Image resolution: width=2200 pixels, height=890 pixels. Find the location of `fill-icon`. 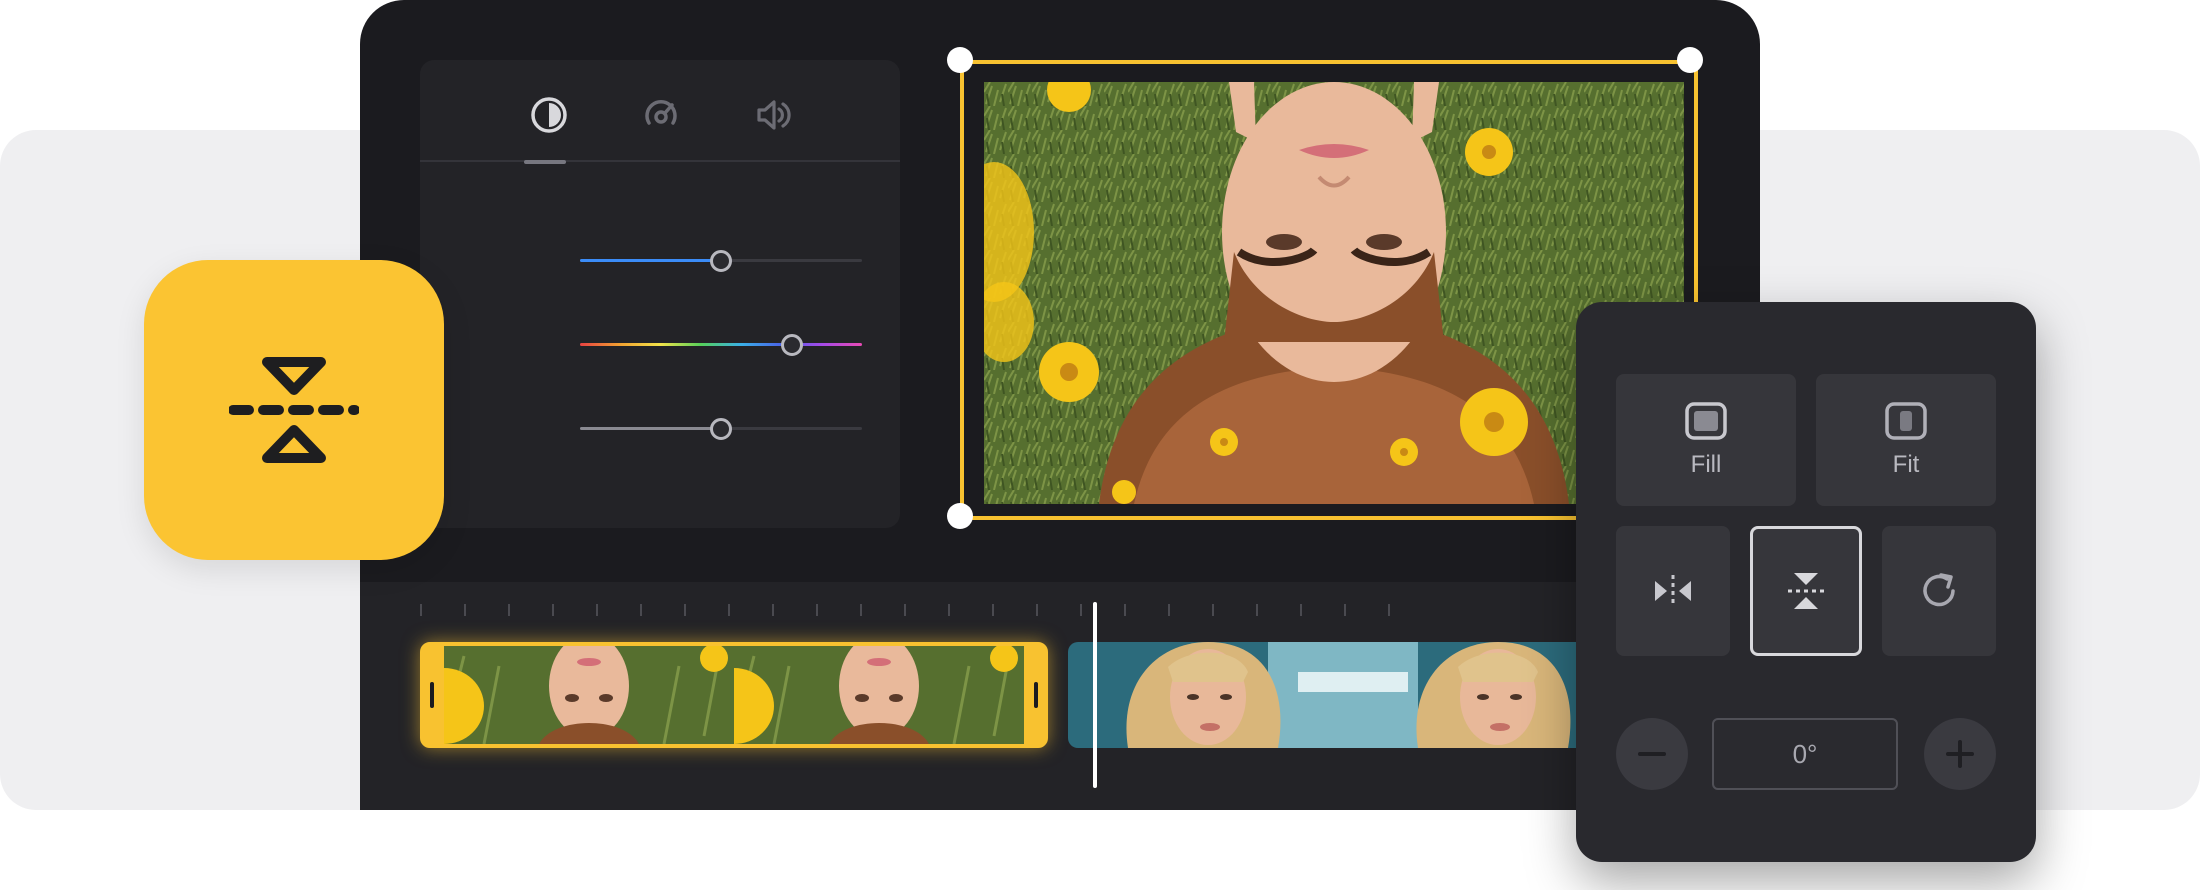

fill-icon is located at coordinates (1706, 421).